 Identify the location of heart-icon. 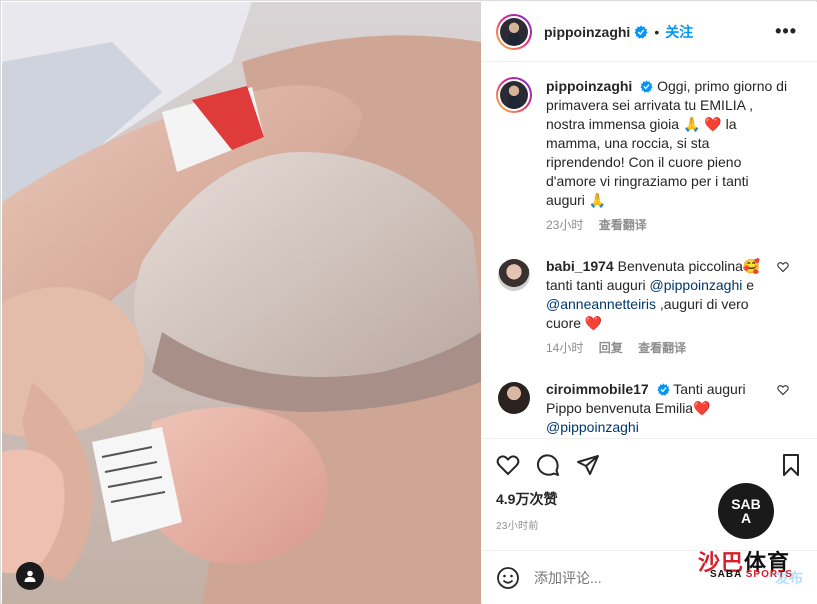
(508, 465).